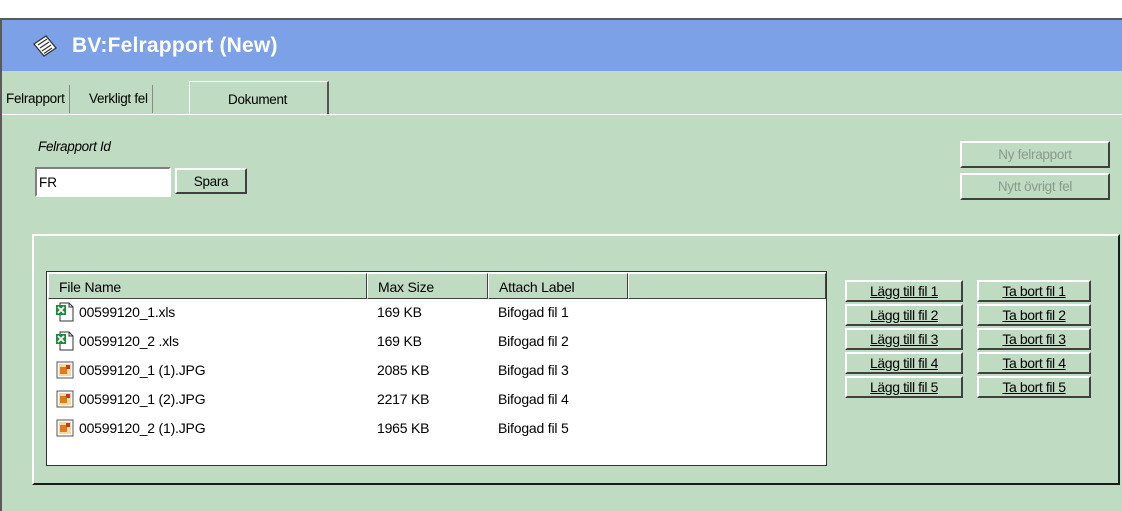 Image resolution: width=1122 pixels, height=511 pixels. I want to click on add-file-4-button: Lägg till fil 4, so click(904, 363).